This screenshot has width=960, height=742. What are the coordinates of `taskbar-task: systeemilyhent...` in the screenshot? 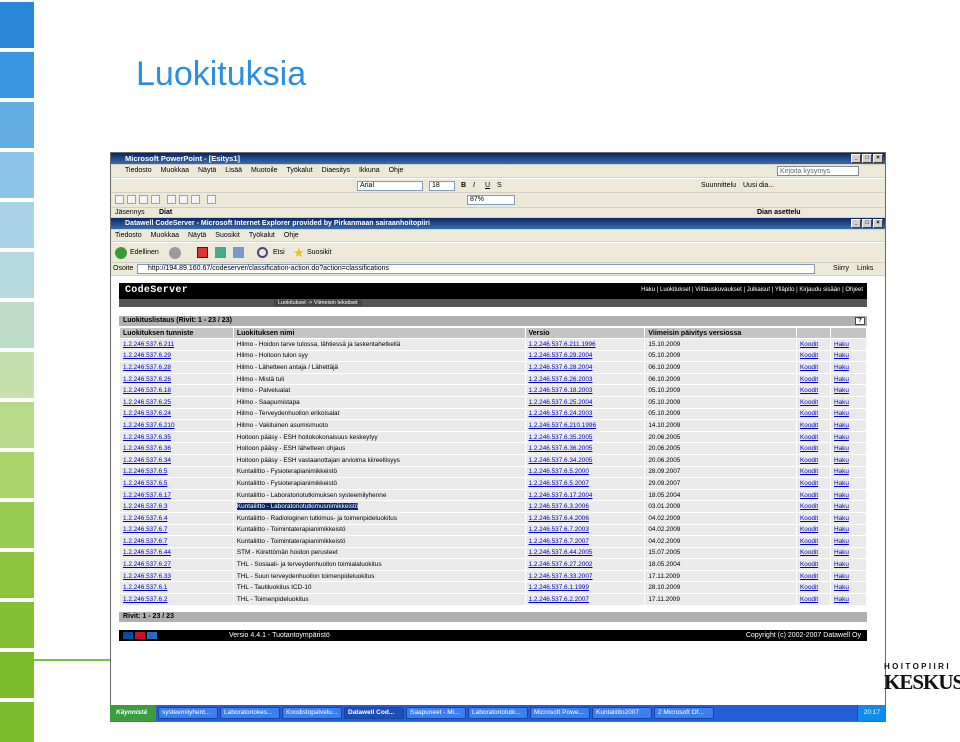 It's located at (188, 713).